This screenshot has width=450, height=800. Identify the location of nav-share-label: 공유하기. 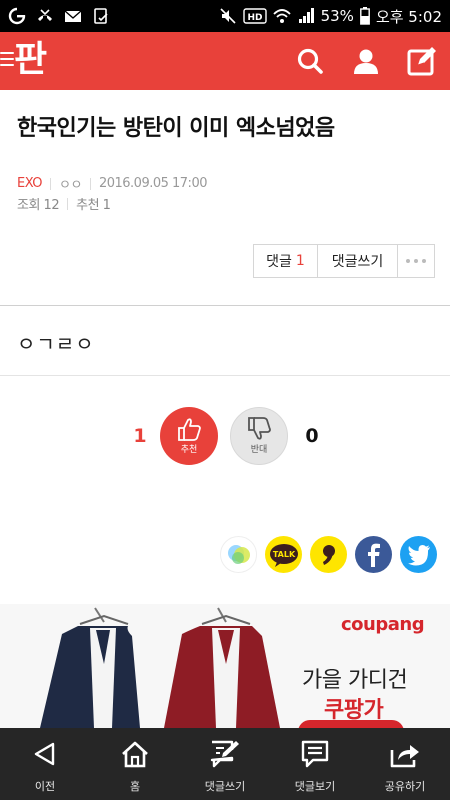
(405, 786).